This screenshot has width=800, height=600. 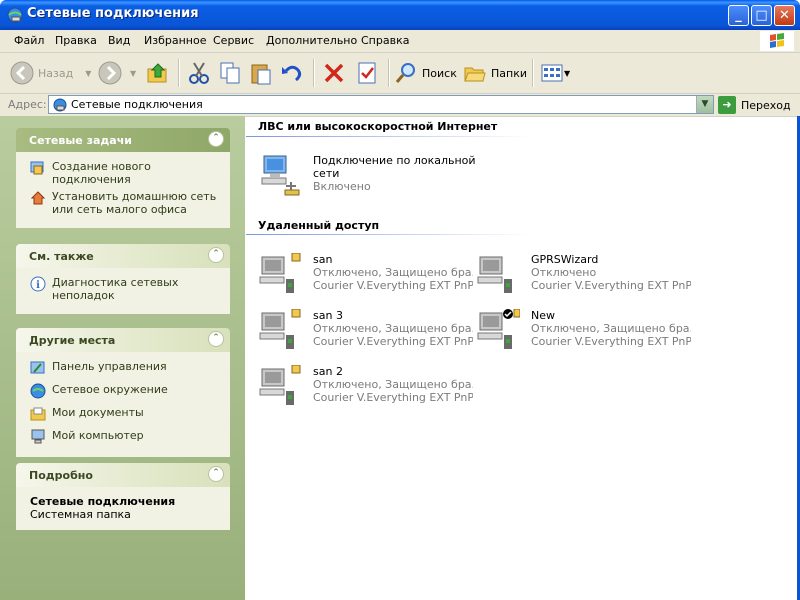 I want to click on paste-icon, so click(x=261, y=74).